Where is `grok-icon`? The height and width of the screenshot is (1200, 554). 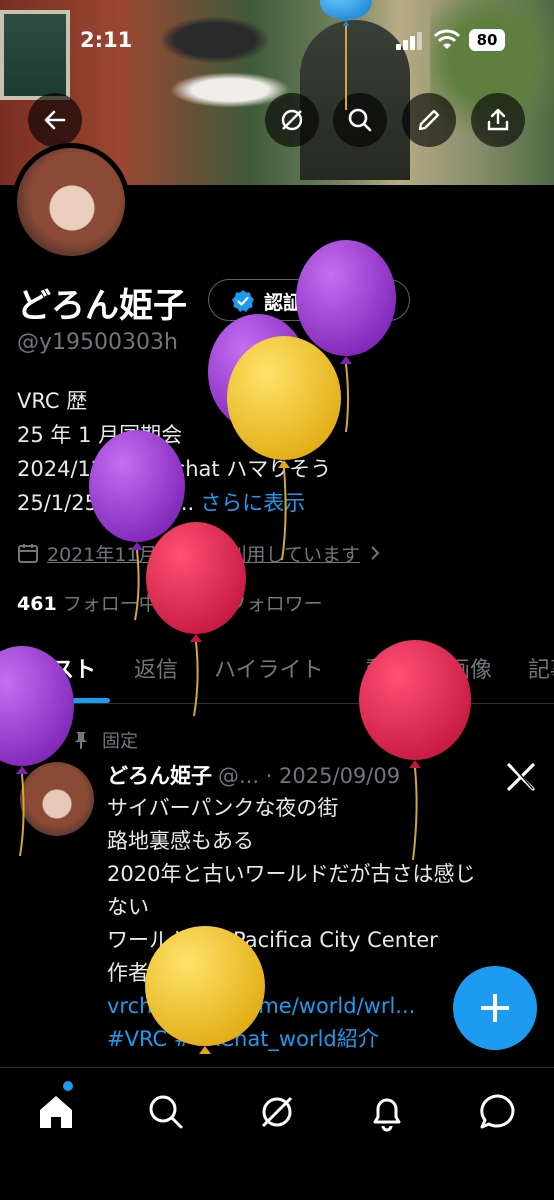 grok-icon is located at coordinates (277, 1112).